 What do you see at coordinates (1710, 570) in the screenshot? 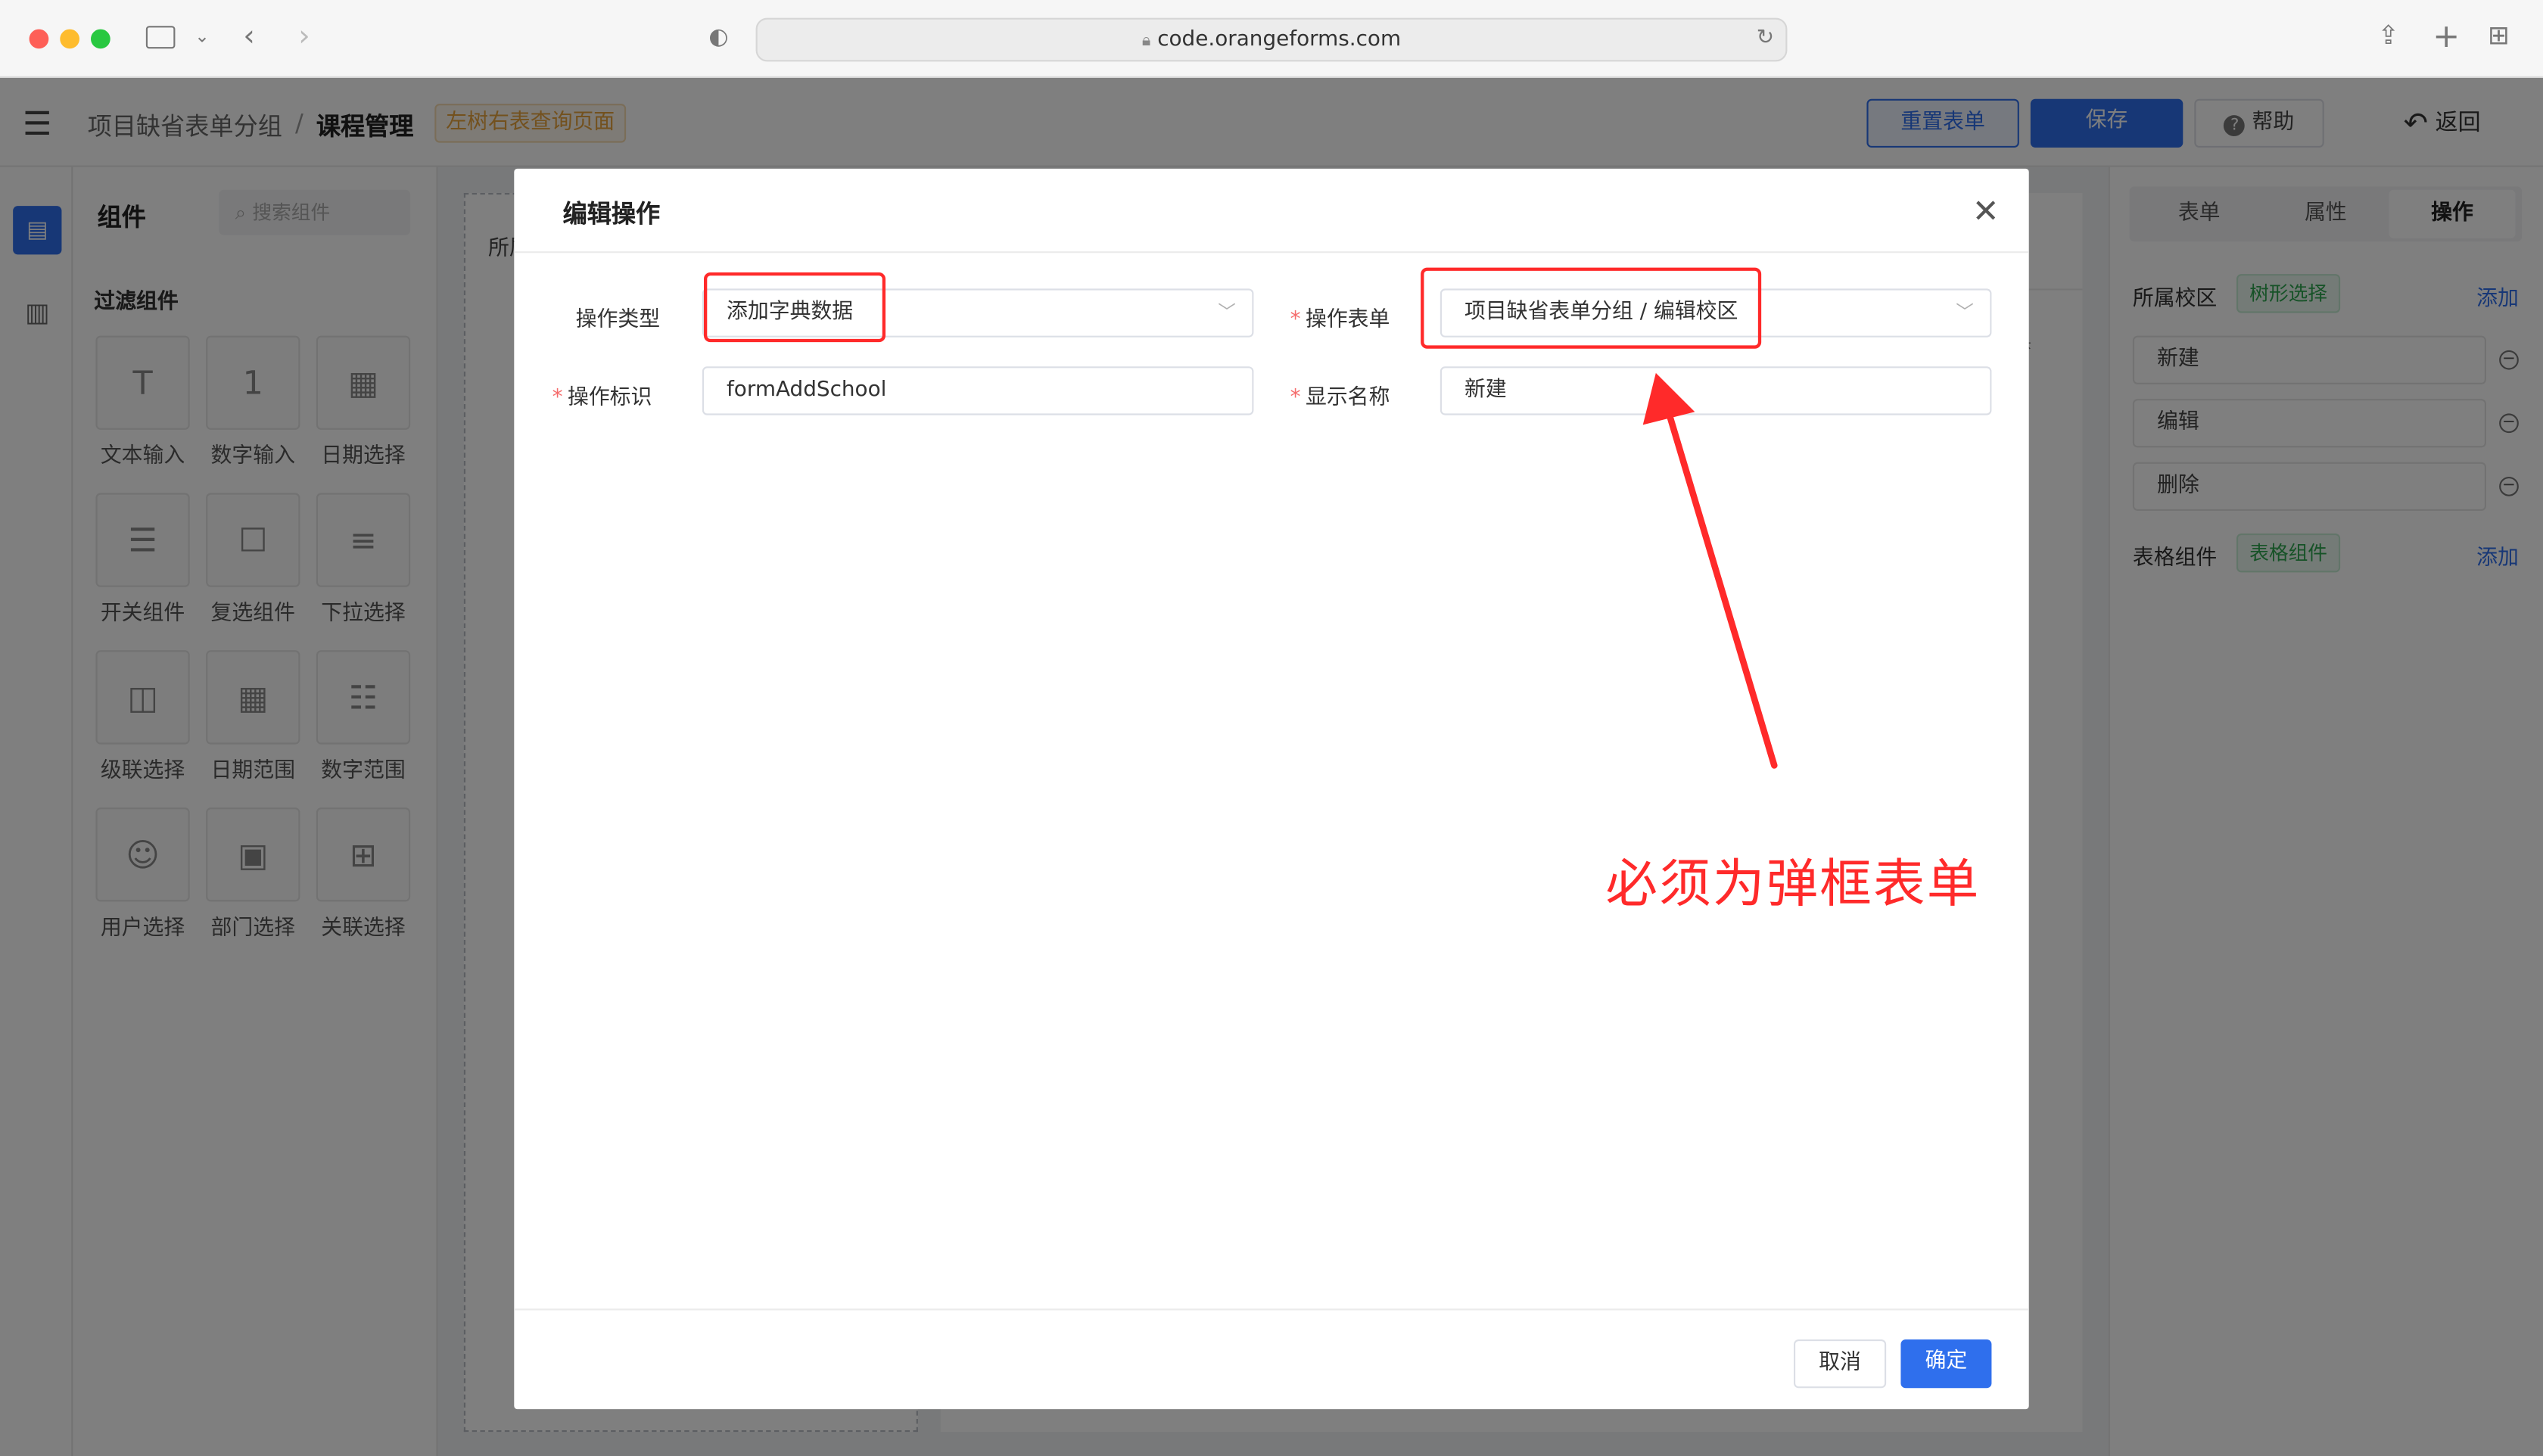
I see `annotation-arrow` at bounding box center [1710, 570].